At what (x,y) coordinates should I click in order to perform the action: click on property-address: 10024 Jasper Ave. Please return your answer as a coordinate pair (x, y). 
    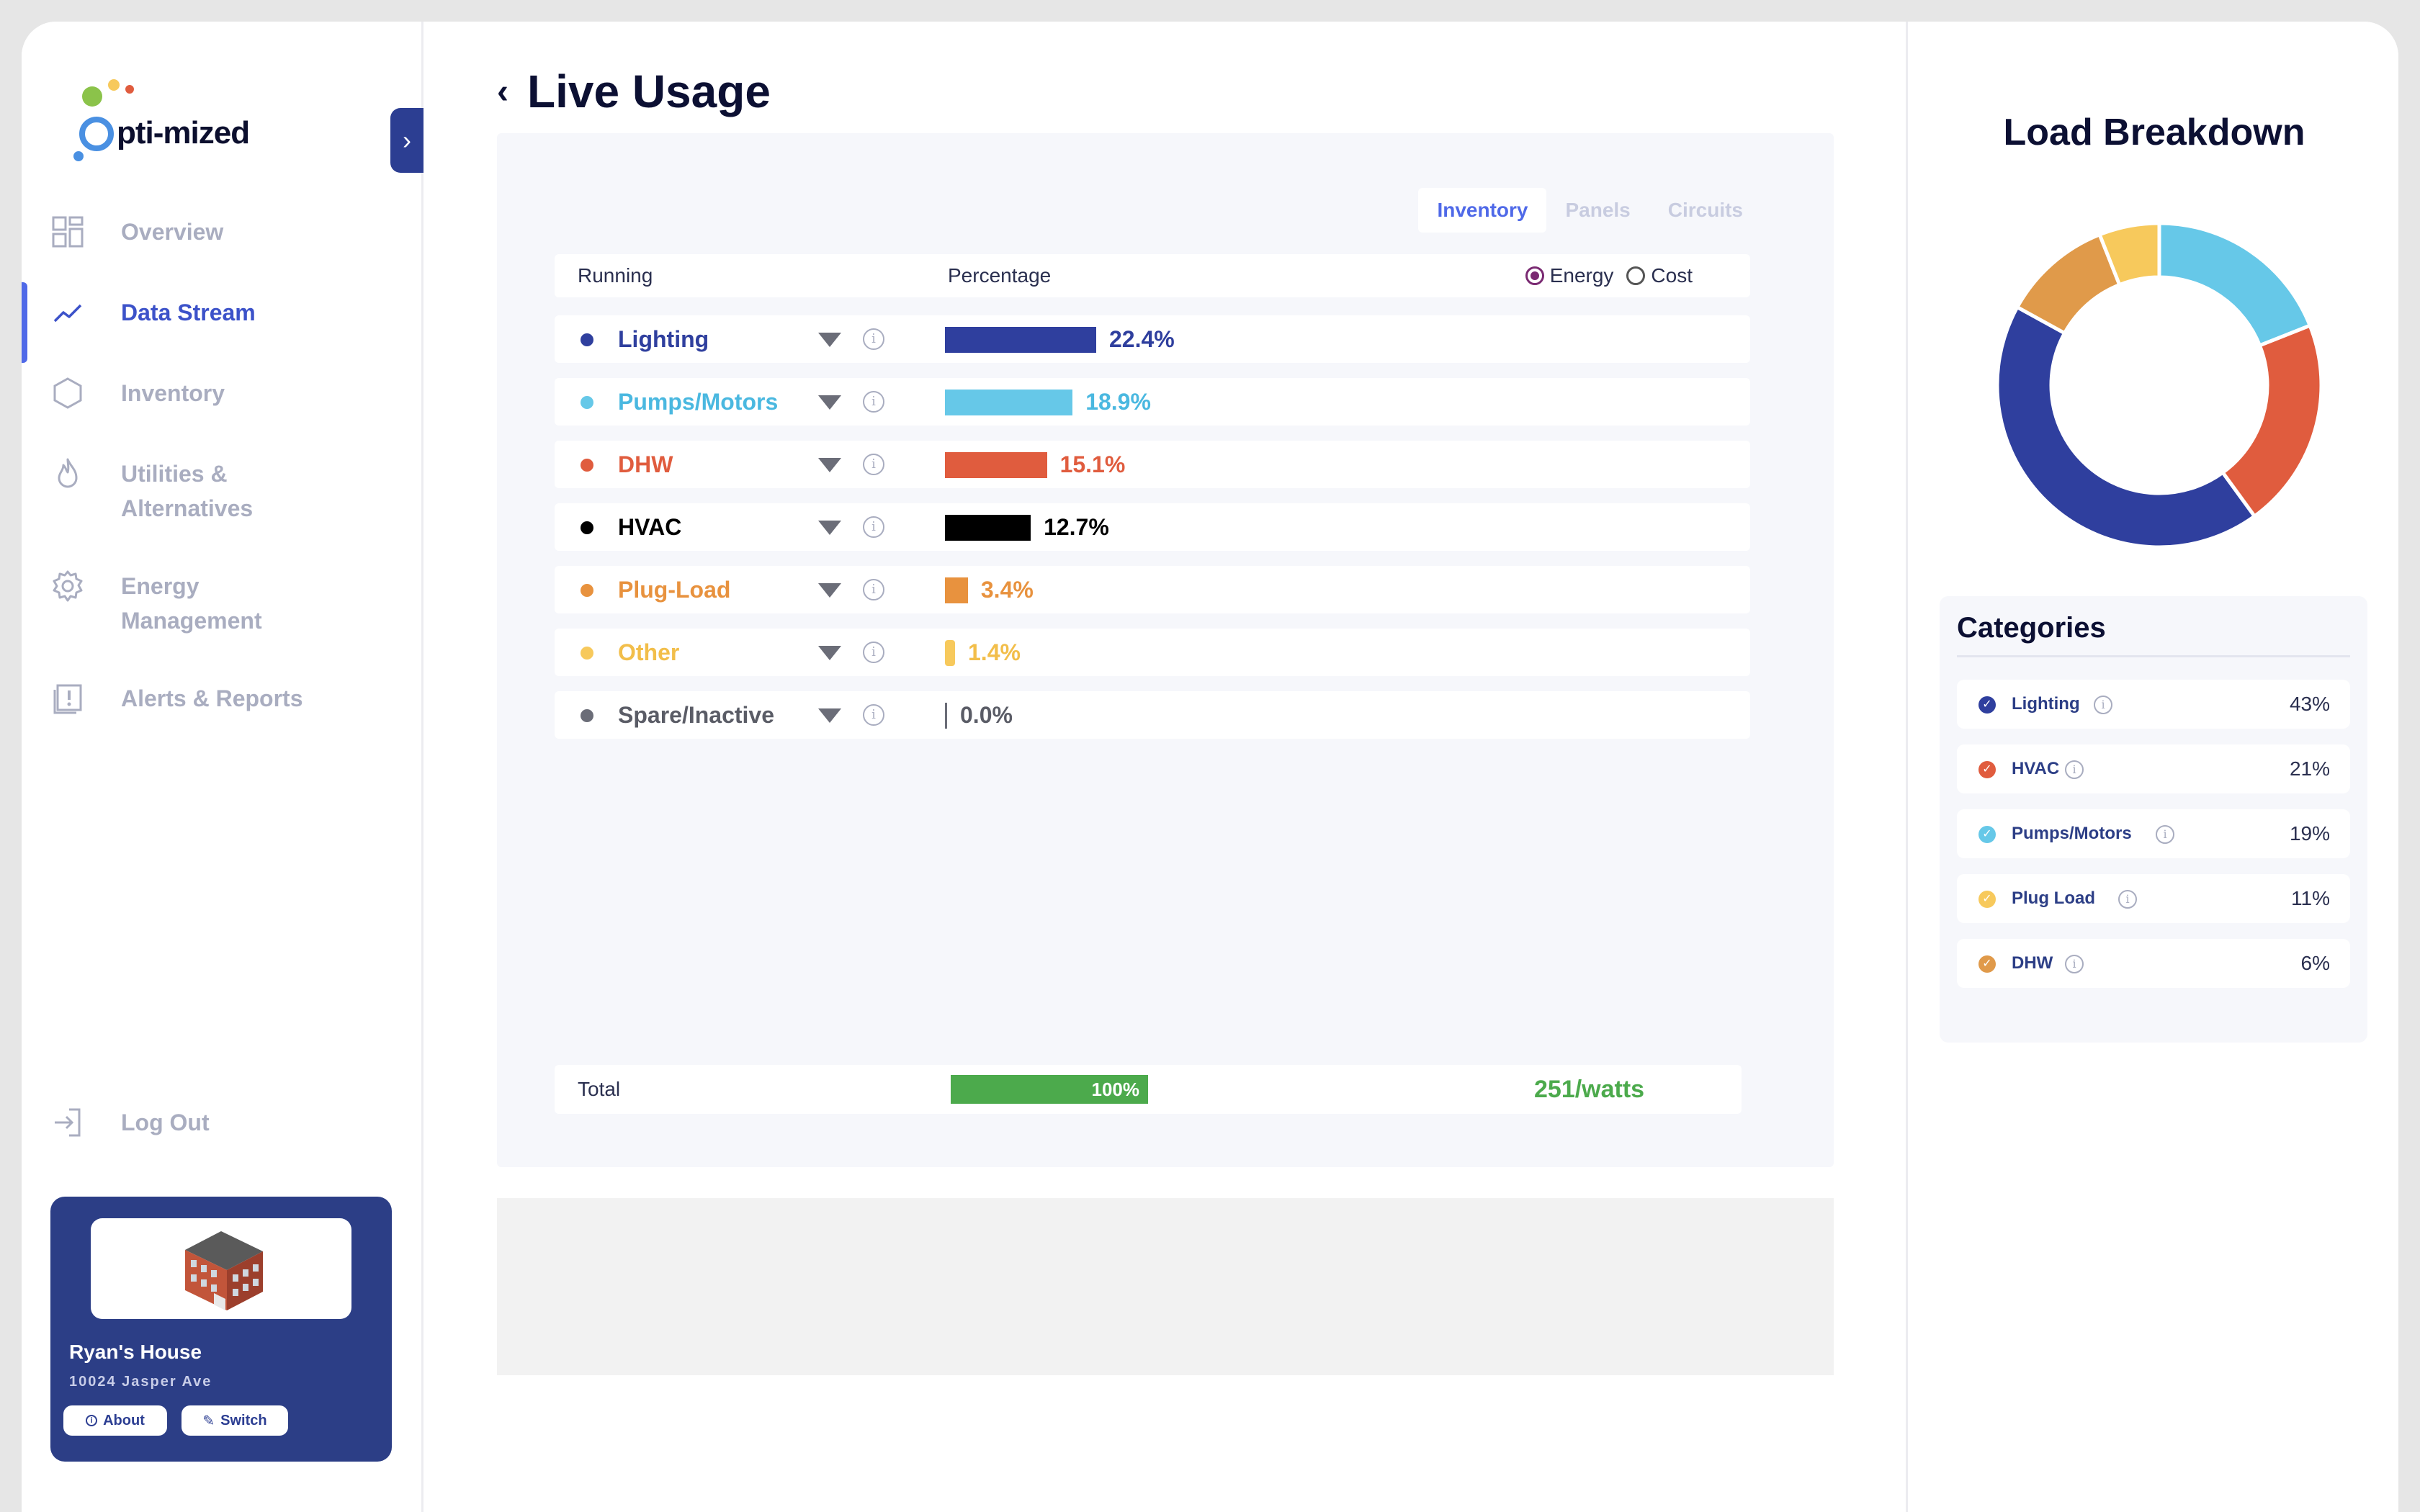
    Looking at the image, I should click on (140, 1382).